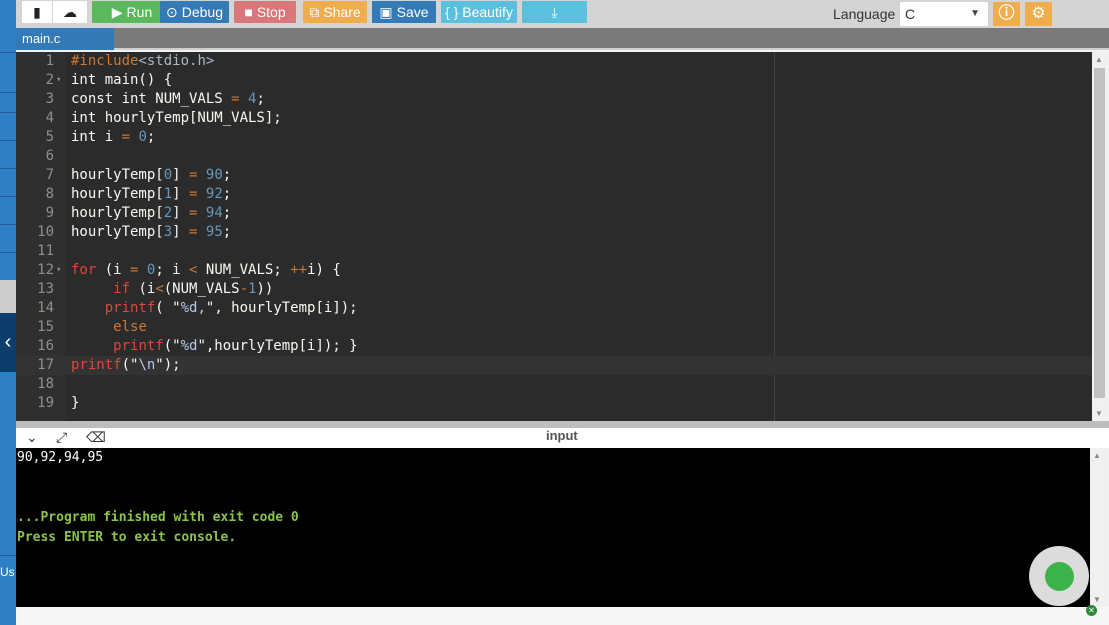 Image resolution: width=1109 pixels, height=625 pixels. What do you see at coordinates (172, 270) in the screenshot?
I see `code-token: ; i` at bounding box center [172, 270].